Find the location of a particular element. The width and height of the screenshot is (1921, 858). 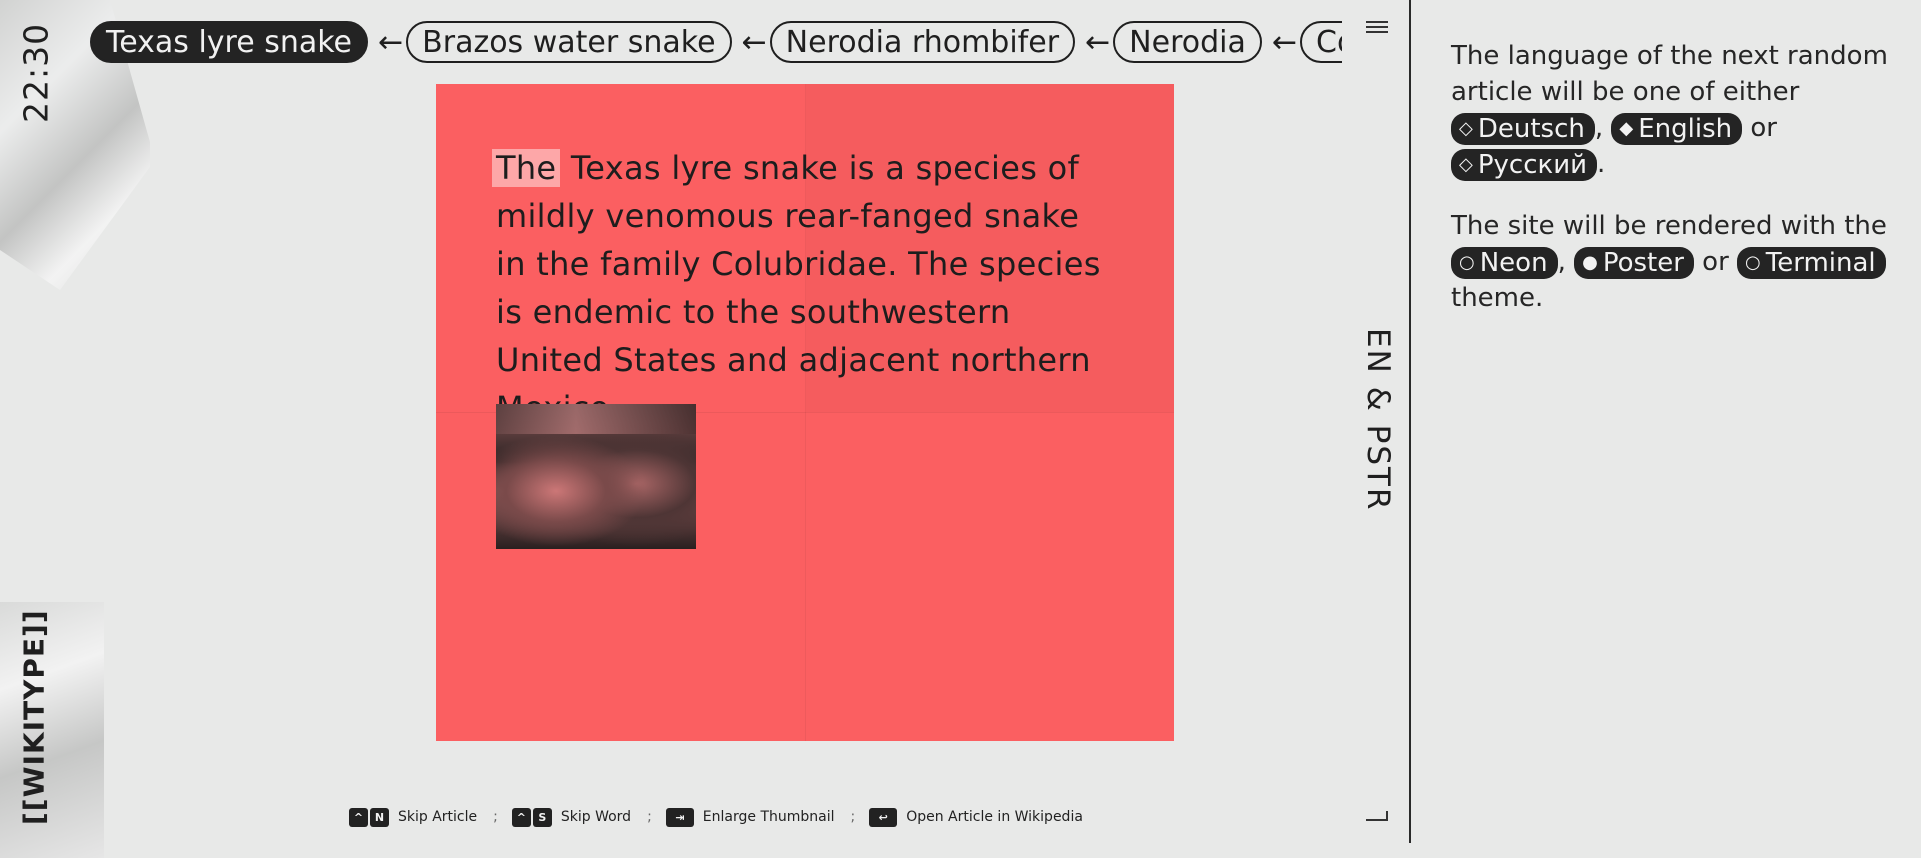

language-chip-russian: ◇ Русский is located at coordinates (1524, 164).